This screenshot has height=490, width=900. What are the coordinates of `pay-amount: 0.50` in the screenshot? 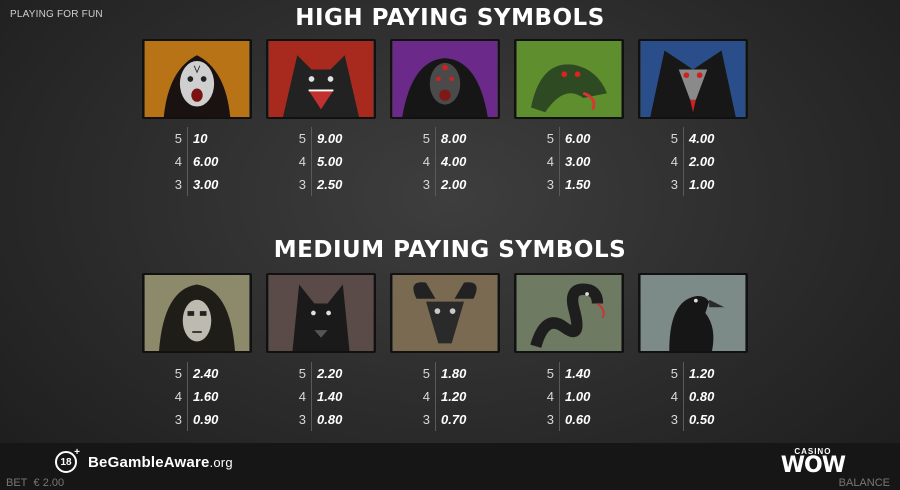 It's located at (702, 419).